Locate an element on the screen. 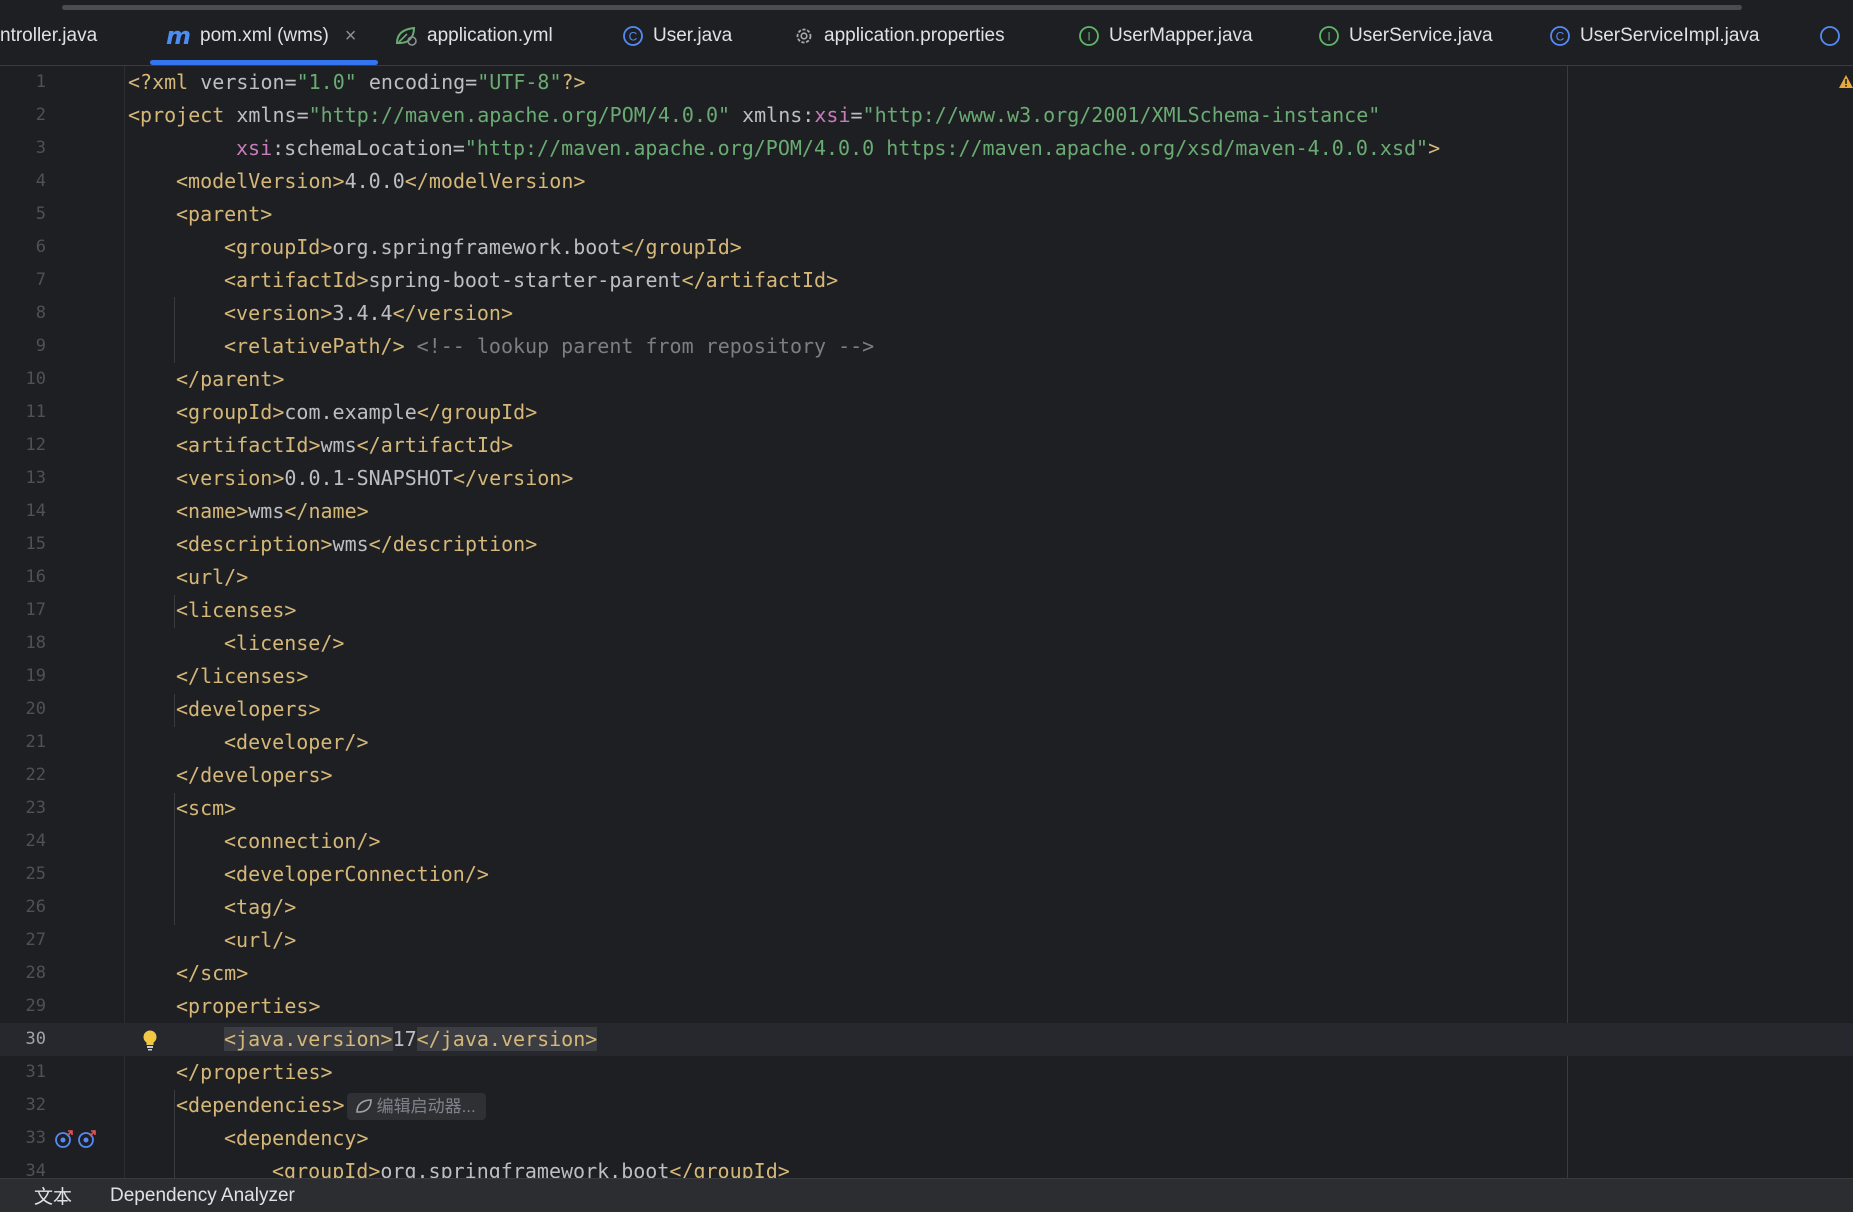 This screenshot has width=1853, height=1212. tab-usermapper-java: I UserMapper.java is located at coordinates (1165, 36).